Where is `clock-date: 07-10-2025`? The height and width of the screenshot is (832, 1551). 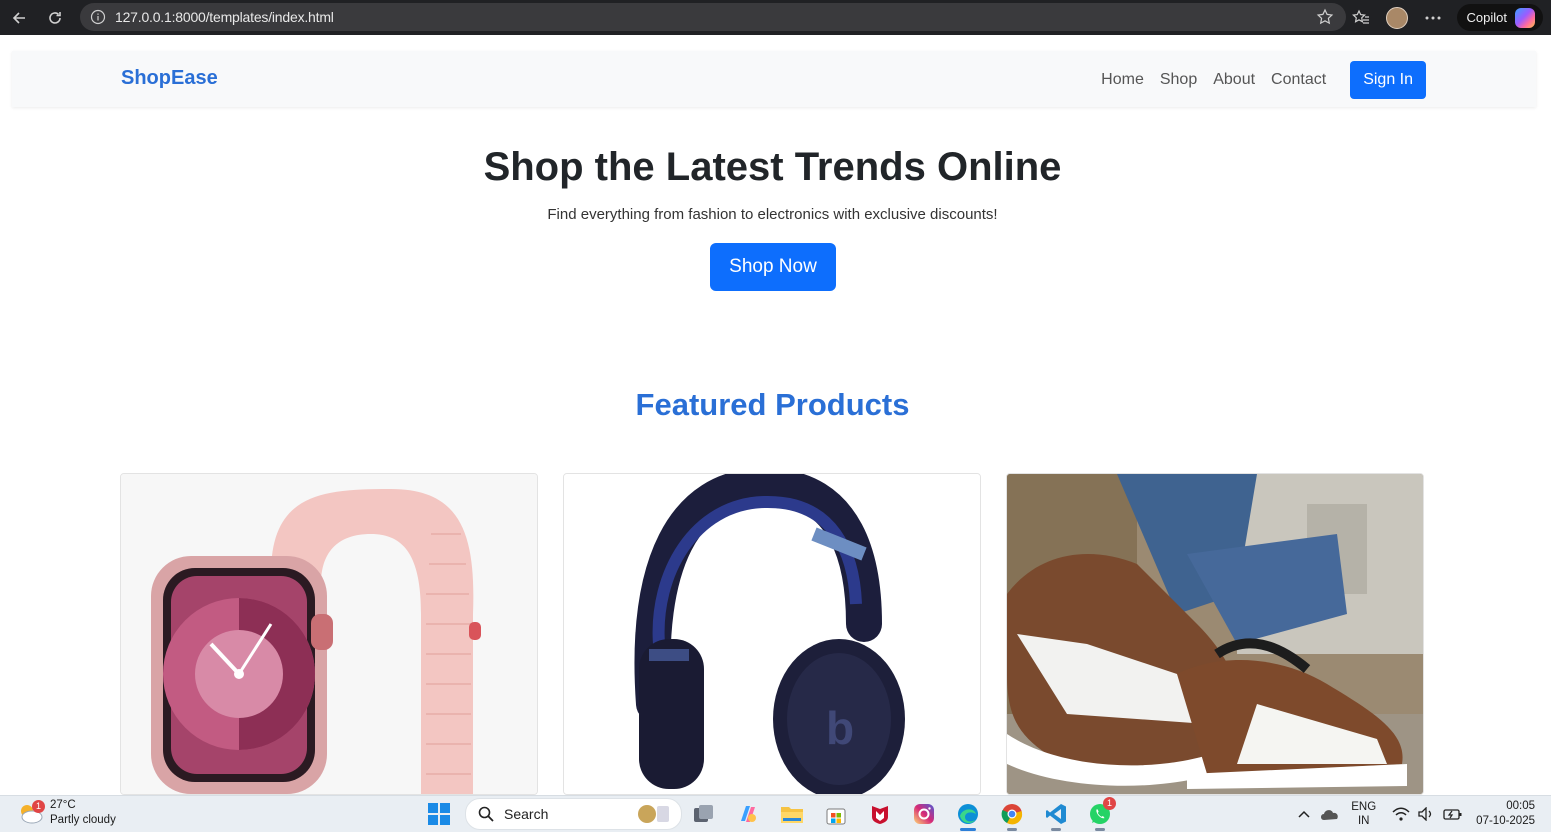
clock-date: 07-10-2025 is located at coordinates (1505, 821).